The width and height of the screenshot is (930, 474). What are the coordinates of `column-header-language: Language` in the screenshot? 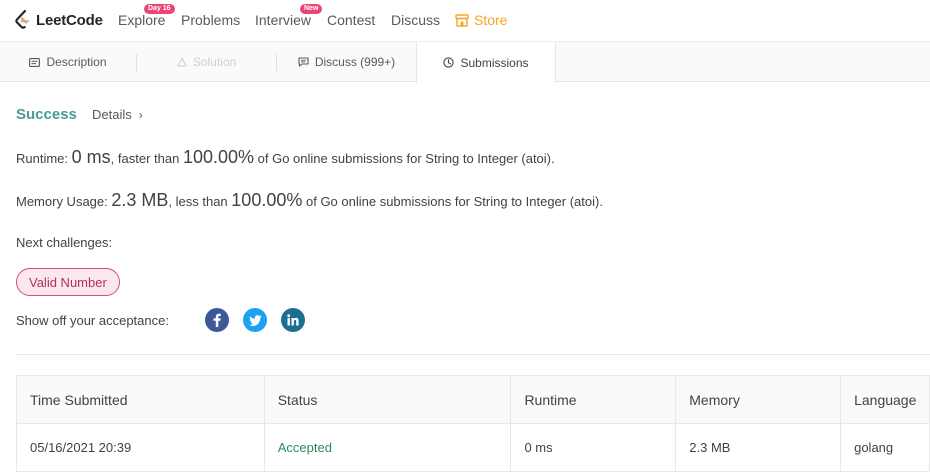 It's located at (885, 400).